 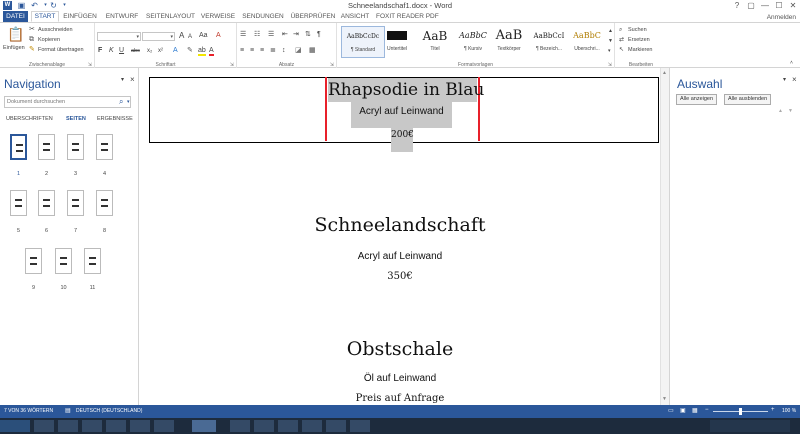 What do you see at coordinates (122, 16) in the screenshot?
I see `tab-entwurf: ENTWURF` at bounding box center [122, 16].